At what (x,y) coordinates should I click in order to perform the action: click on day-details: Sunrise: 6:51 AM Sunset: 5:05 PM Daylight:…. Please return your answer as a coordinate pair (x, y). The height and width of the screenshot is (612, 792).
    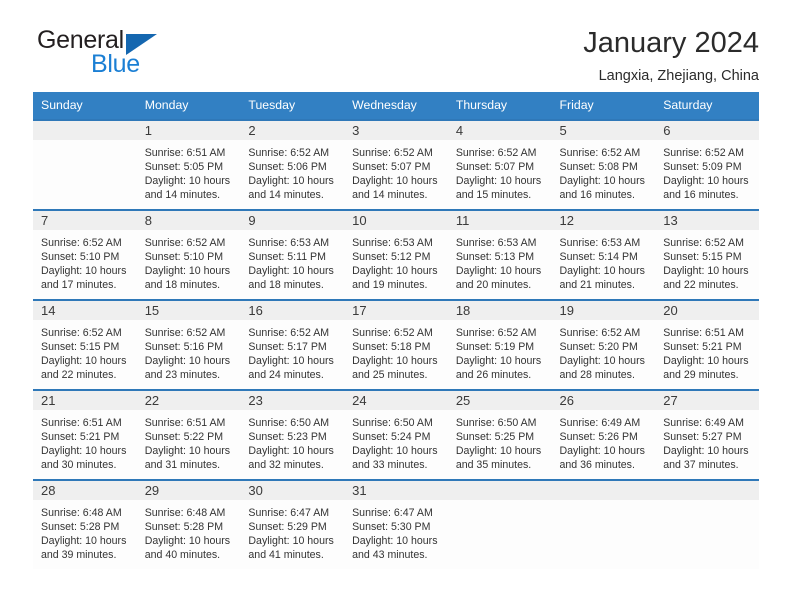
    Looking at the image, I should click on (189, 171).